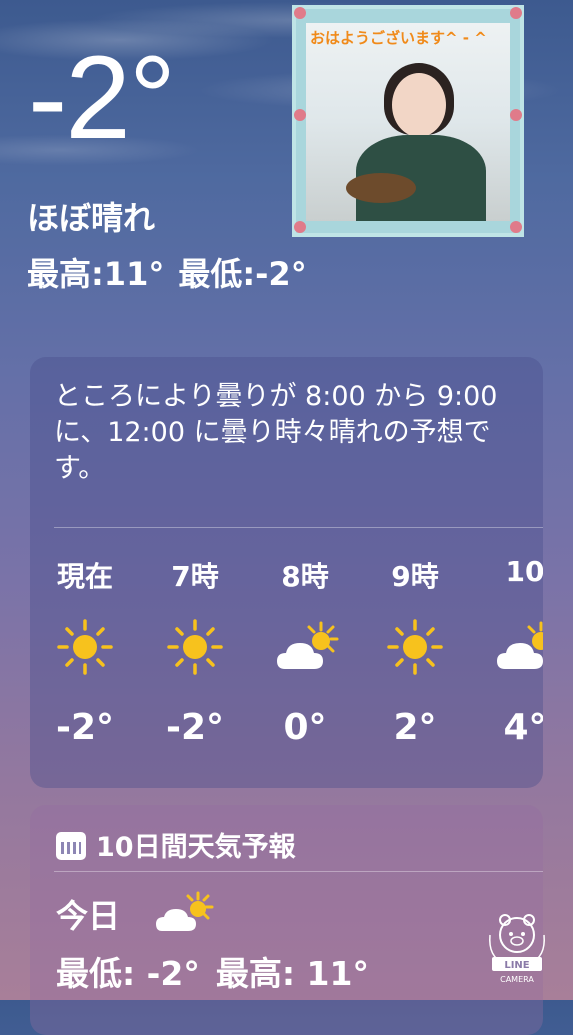 The image size is (573, 1035). Describe the element at coordinates (174, 272) in the screenshot. I see `high-low: 最高:11° 最低:-2°` at that location.